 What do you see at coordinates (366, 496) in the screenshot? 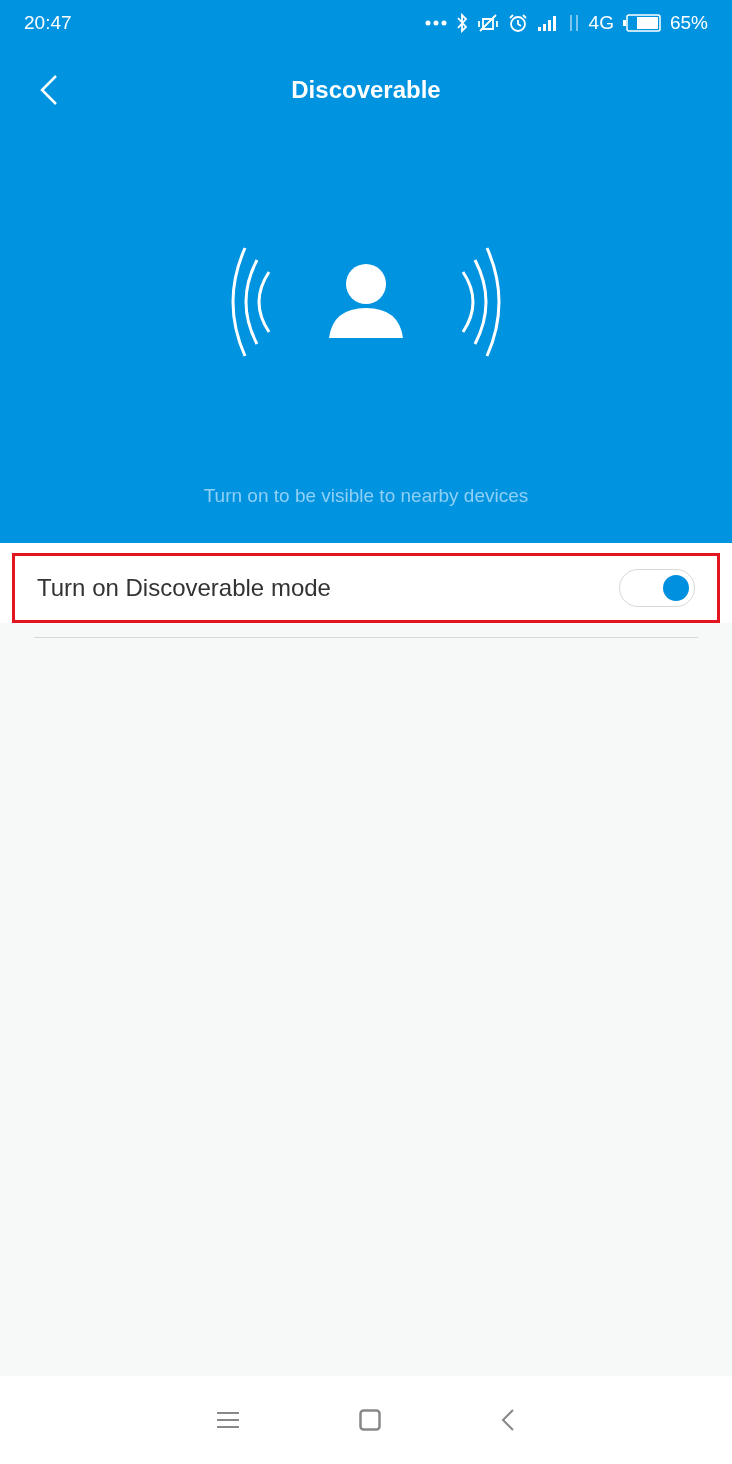
I see `hint-text: Turn on to be visible to nearby devices` at bounding box center [366, 496].